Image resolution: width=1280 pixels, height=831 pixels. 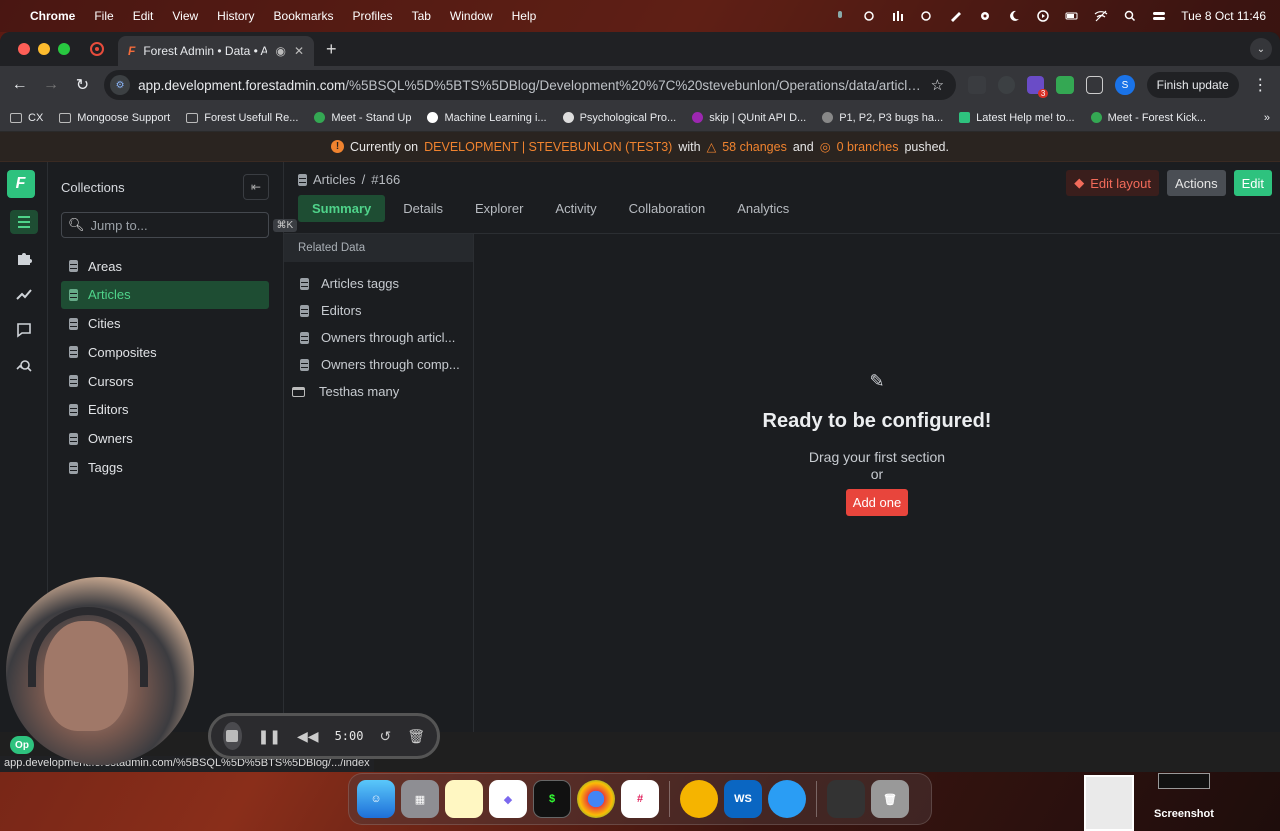 I want to click on gear-tray-icon, so click(x=985, y=16).